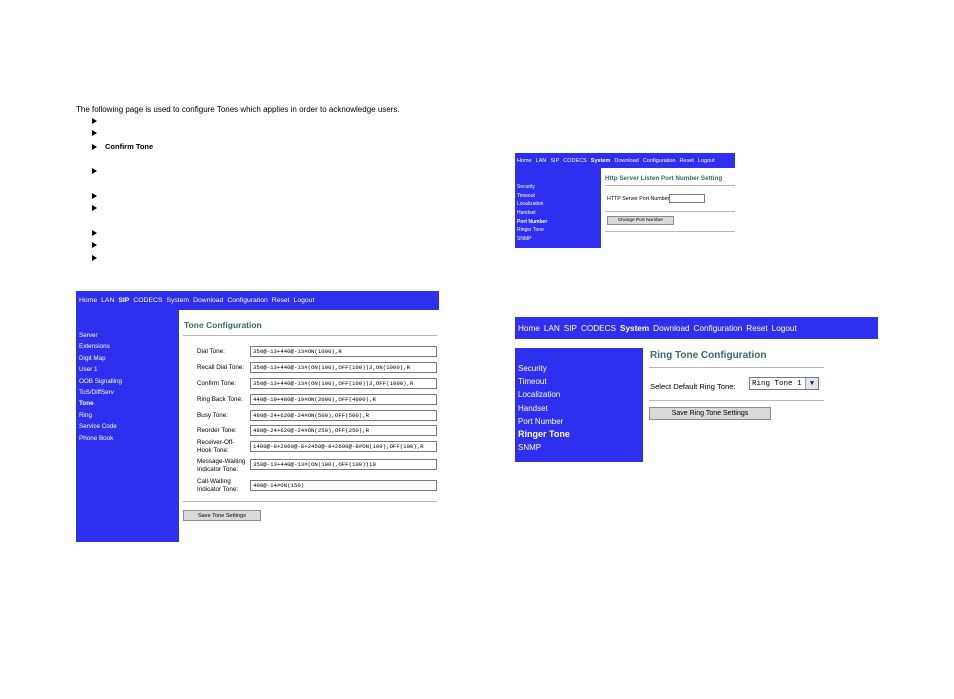 This screenshot has width=954, height=699. I want to click on bullet-text: Confirm Tone, so click(129, 146).